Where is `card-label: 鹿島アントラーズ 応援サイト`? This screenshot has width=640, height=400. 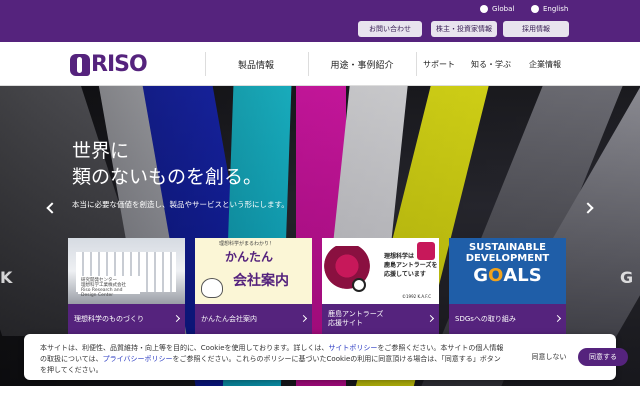 card-label: 鹿島アントラーズ 応援サイト is located at coordinates (380, 319).